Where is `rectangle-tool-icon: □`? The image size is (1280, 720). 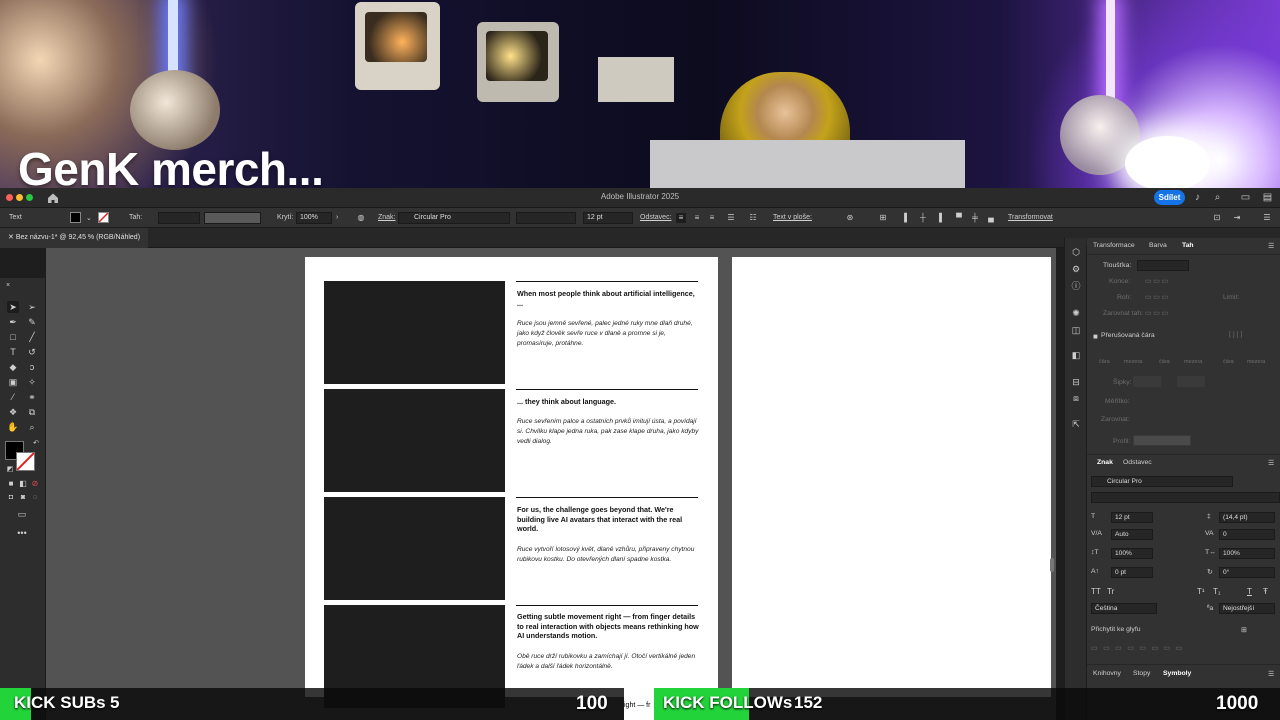 rectangle-tool-icon: □ is located at coordinates (13, 337).